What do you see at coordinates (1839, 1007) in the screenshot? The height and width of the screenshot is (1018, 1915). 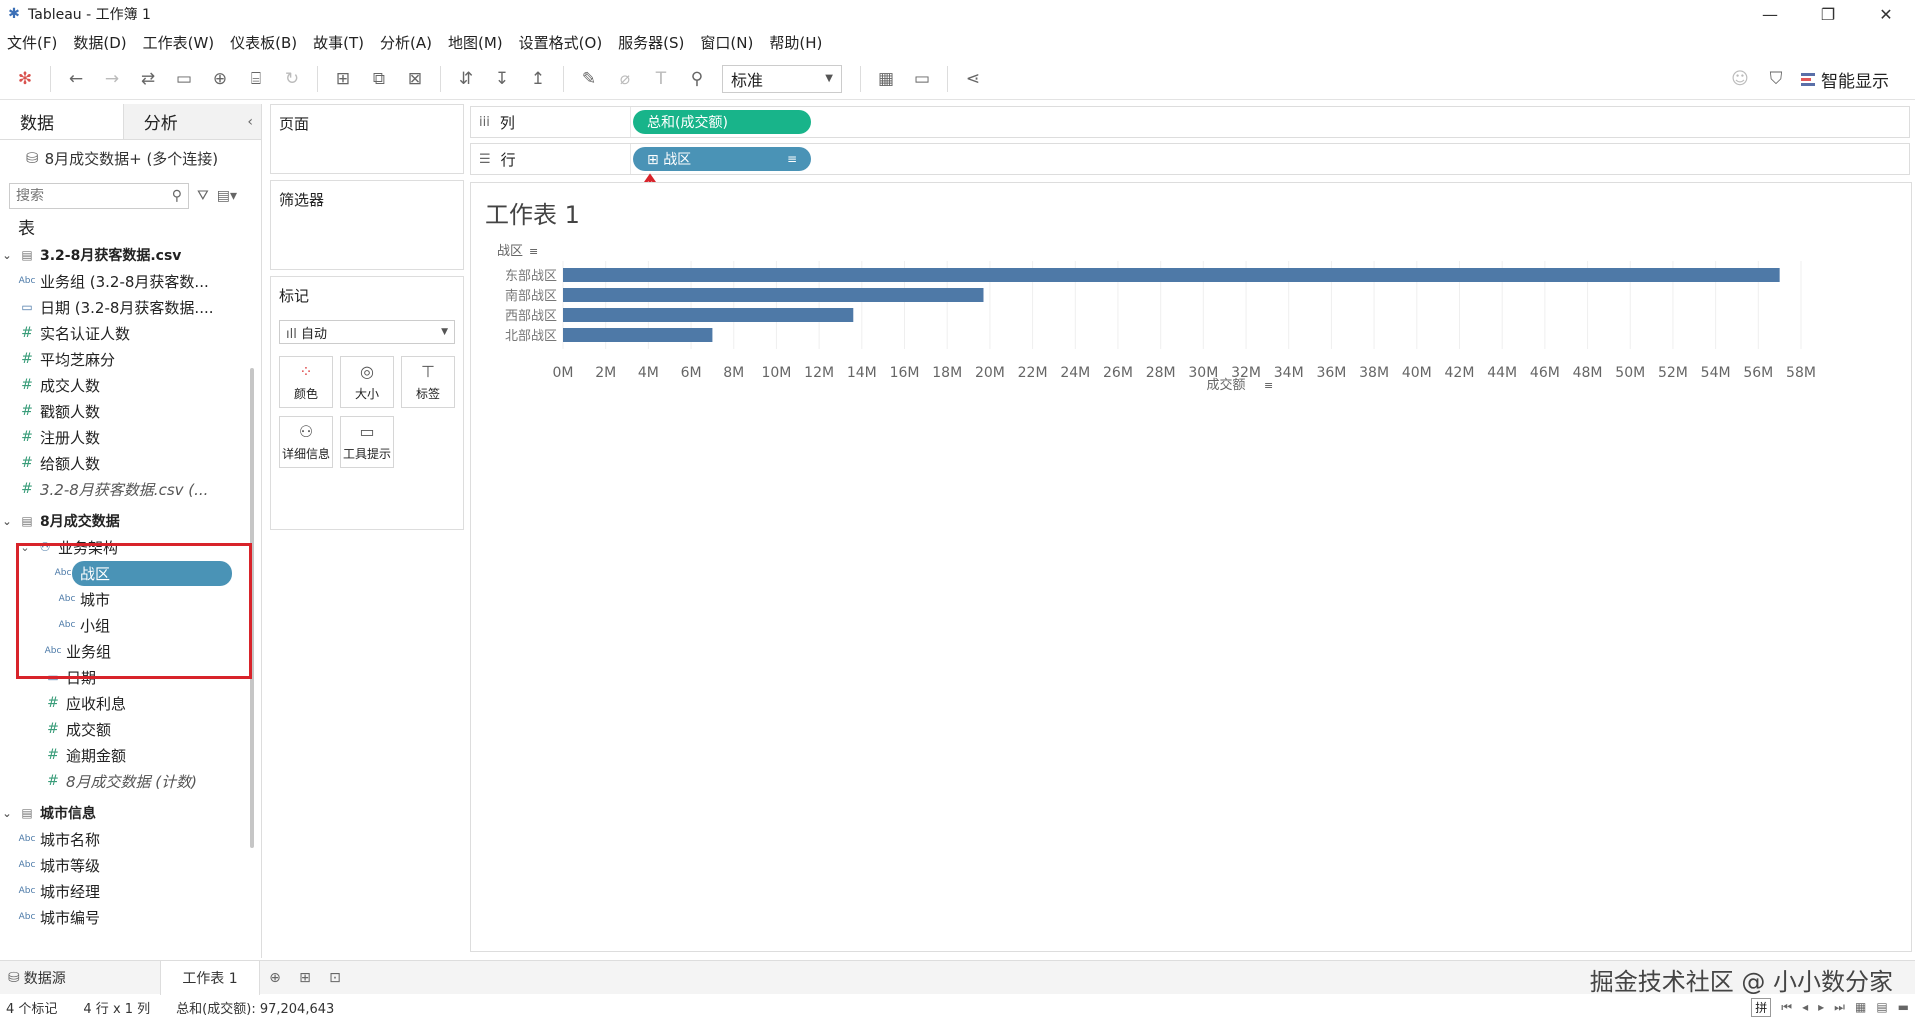 I see `last-sheet-icon: ⏭` at bounding box center [1839, 1007].